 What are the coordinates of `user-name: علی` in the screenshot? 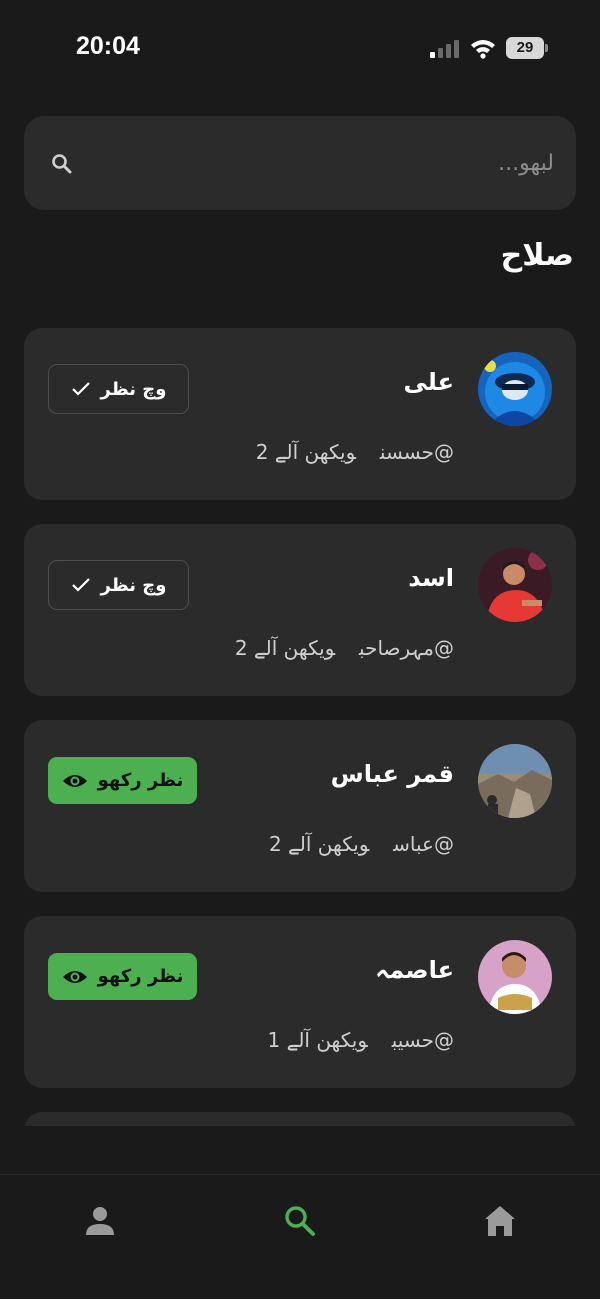 It's located at (429, 382).